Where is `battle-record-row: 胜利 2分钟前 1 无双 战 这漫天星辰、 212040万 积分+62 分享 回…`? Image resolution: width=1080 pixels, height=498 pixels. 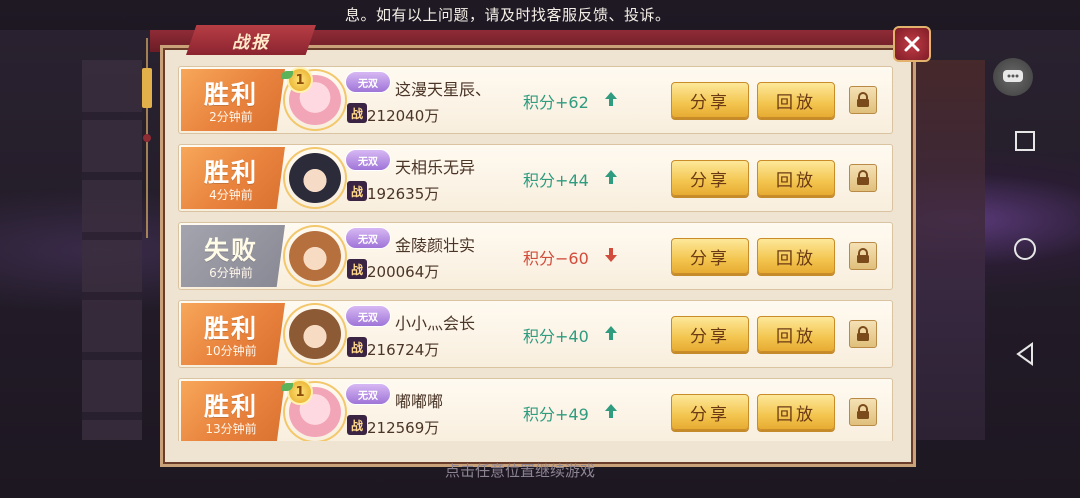 battle-record-row: 胜利 2分钟前 1 无双 战 这漫天星辰、 212040万 积分+62 分享 回… is located at coordinates (535, 100).